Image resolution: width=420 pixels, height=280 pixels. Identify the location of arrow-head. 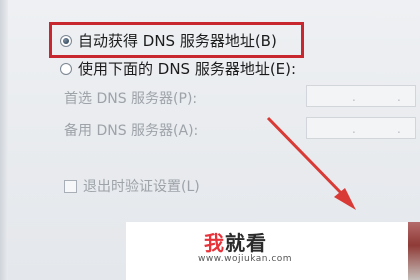
(345, 199).